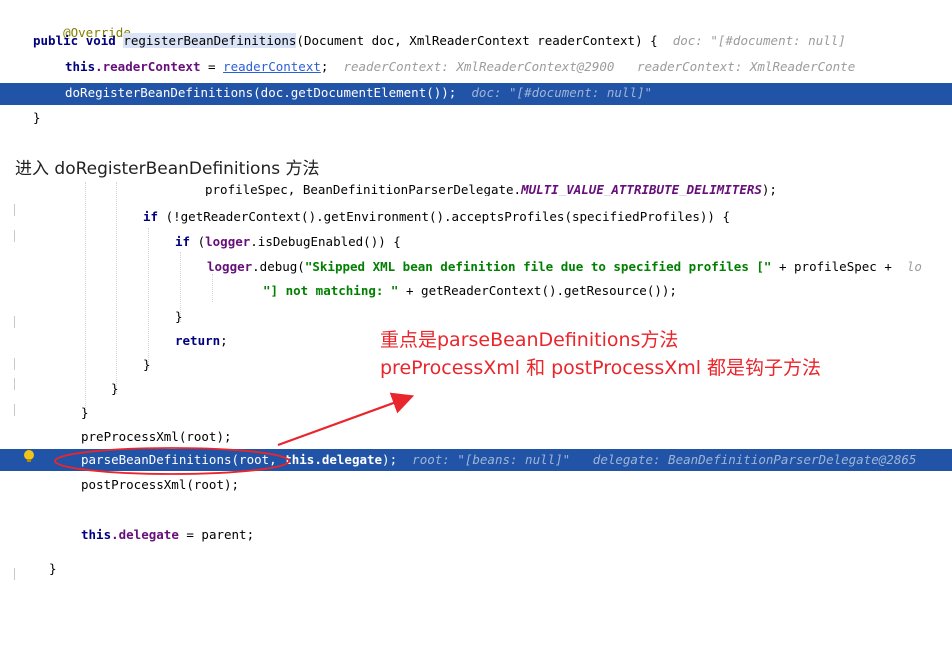 The width and height of the screenshot is (952, 662). I want to click on parse-bean-definitions-call: parseBeanDefinitions(root,, so click(183, 459).